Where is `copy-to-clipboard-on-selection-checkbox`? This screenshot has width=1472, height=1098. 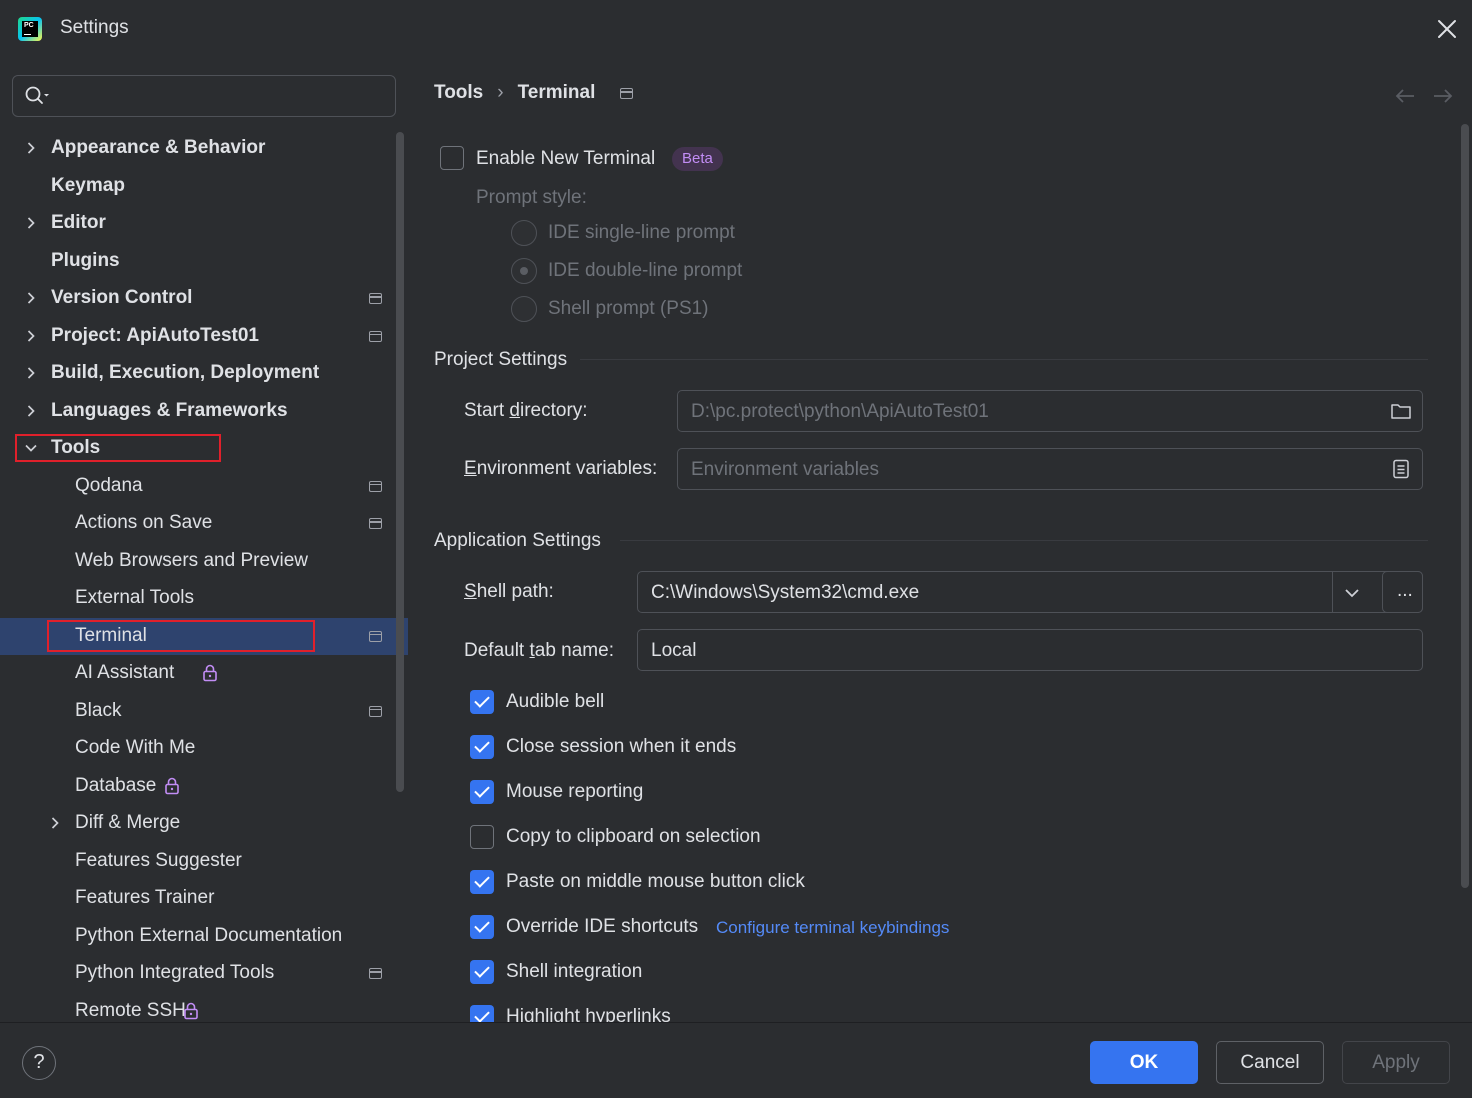
copy-to-clipboard-on-selection-checkbox is located at coordinates (482, 837).